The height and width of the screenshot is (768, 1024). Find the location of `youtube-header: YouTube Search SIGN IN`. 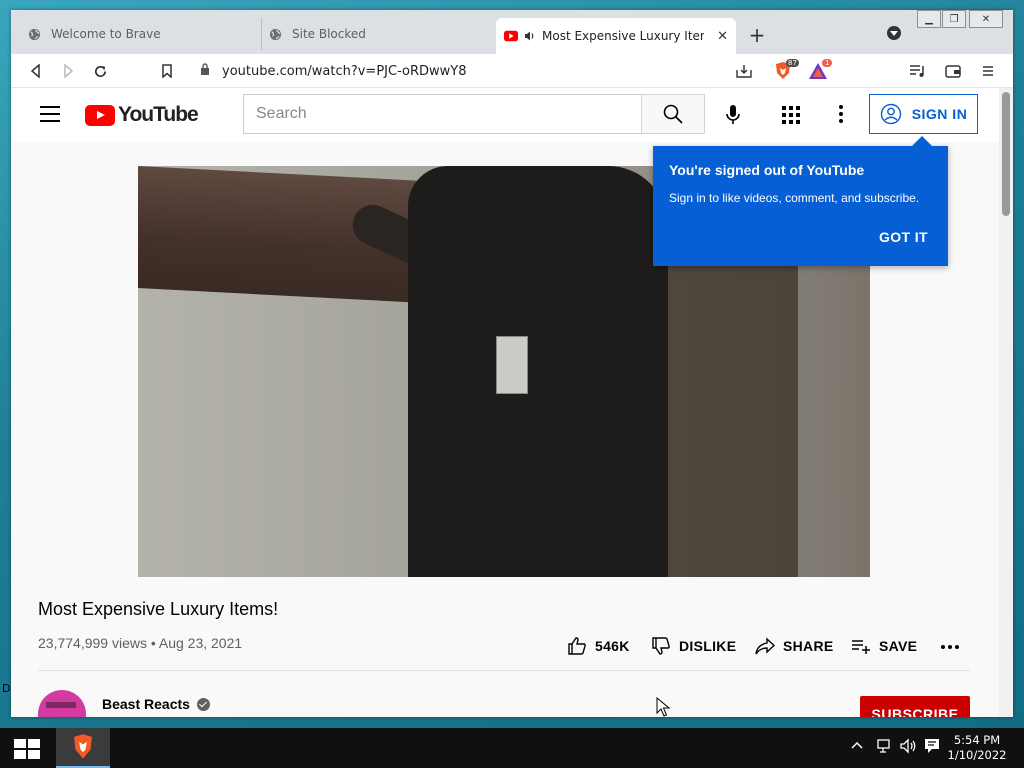

youtube-header: YouTube Search SIGN IN is located at coordinates (505, 115).